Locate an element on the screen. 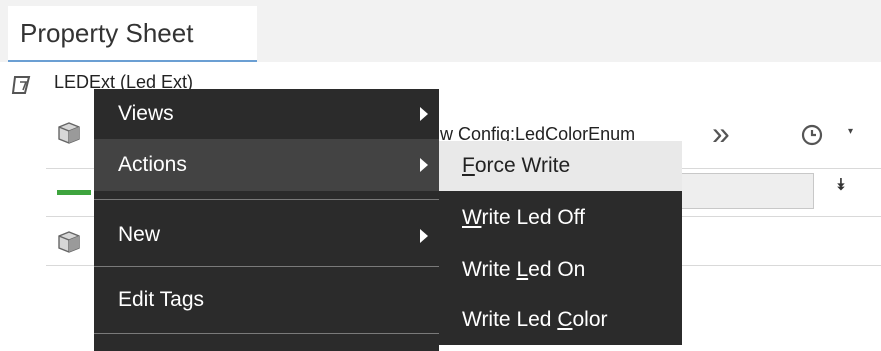 The height and width of the screenshot is (351, 881). menu-item-edit-tags: Edit Tags is located at coordinates (266, 301).